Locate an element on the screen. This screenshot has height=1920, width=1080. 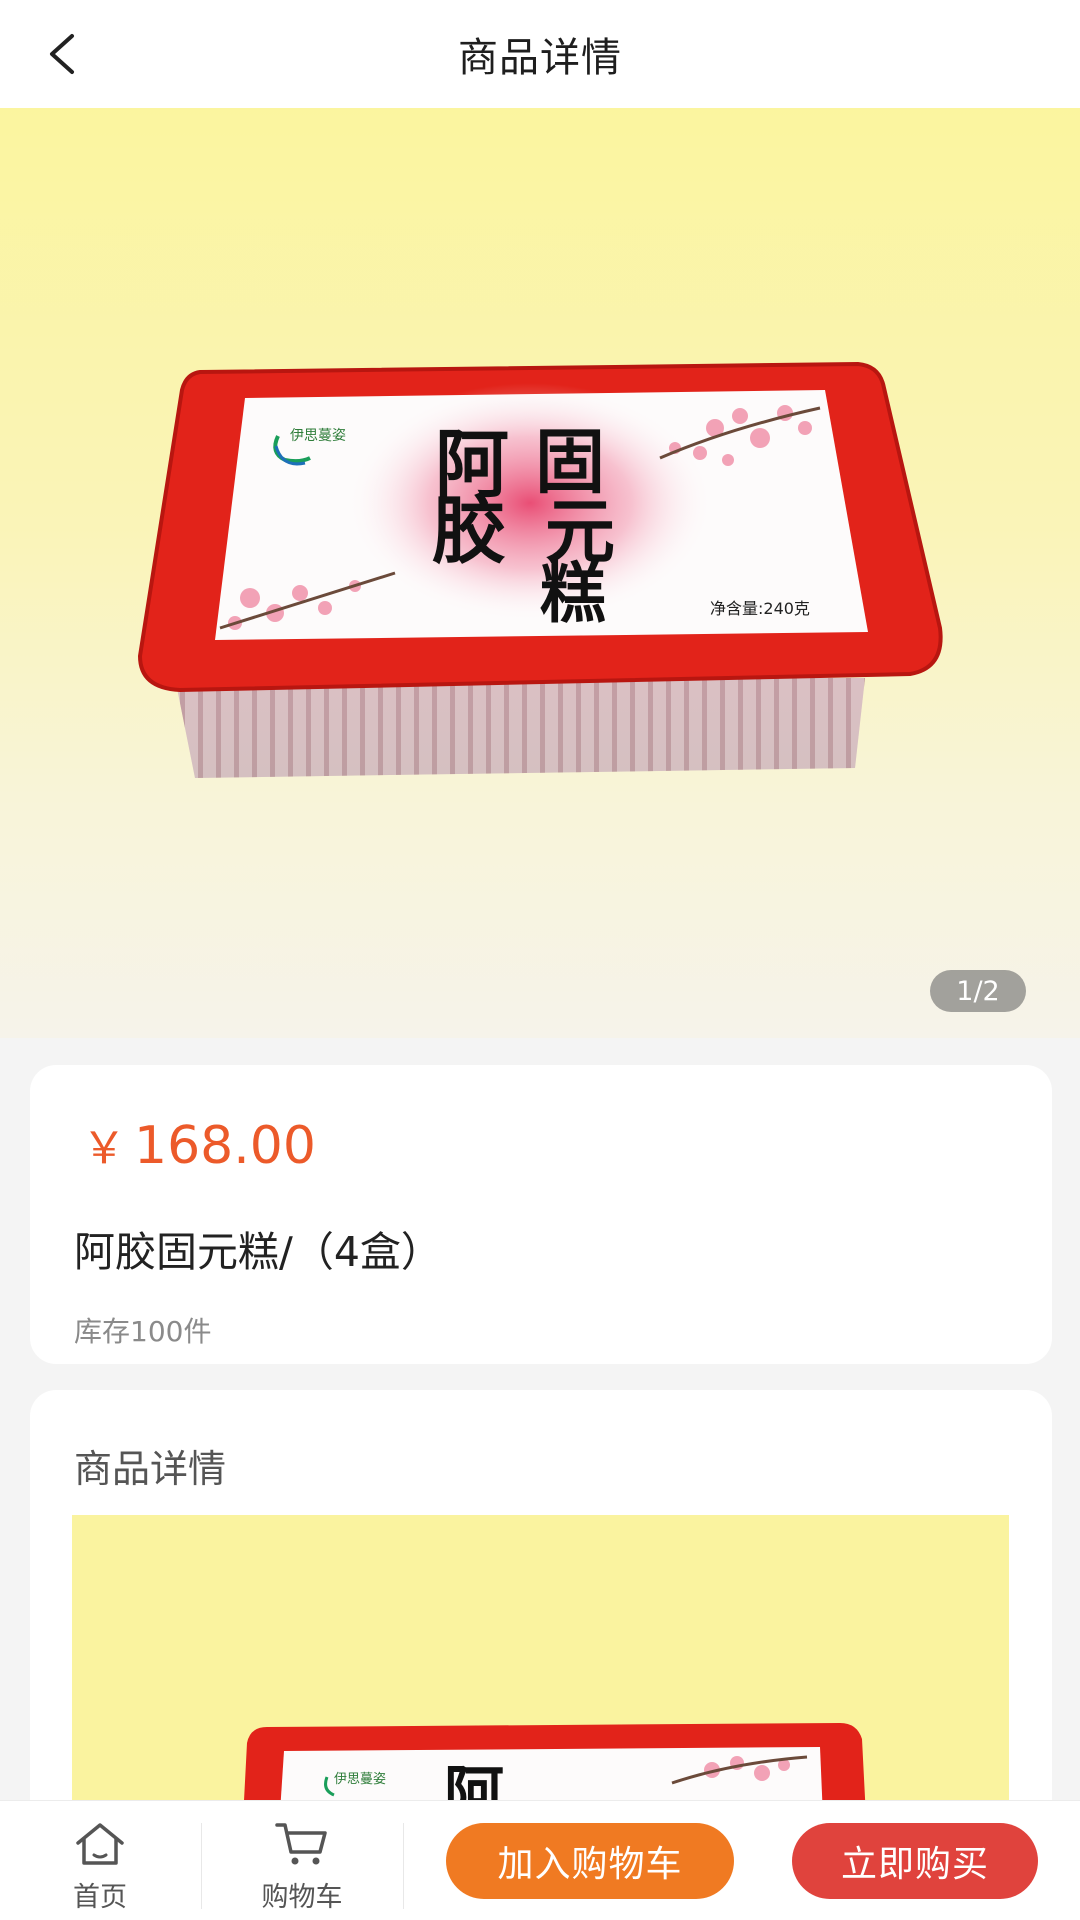
detail-brand-text: 伊思蔓姿 is located at coordinates (360, 1779).